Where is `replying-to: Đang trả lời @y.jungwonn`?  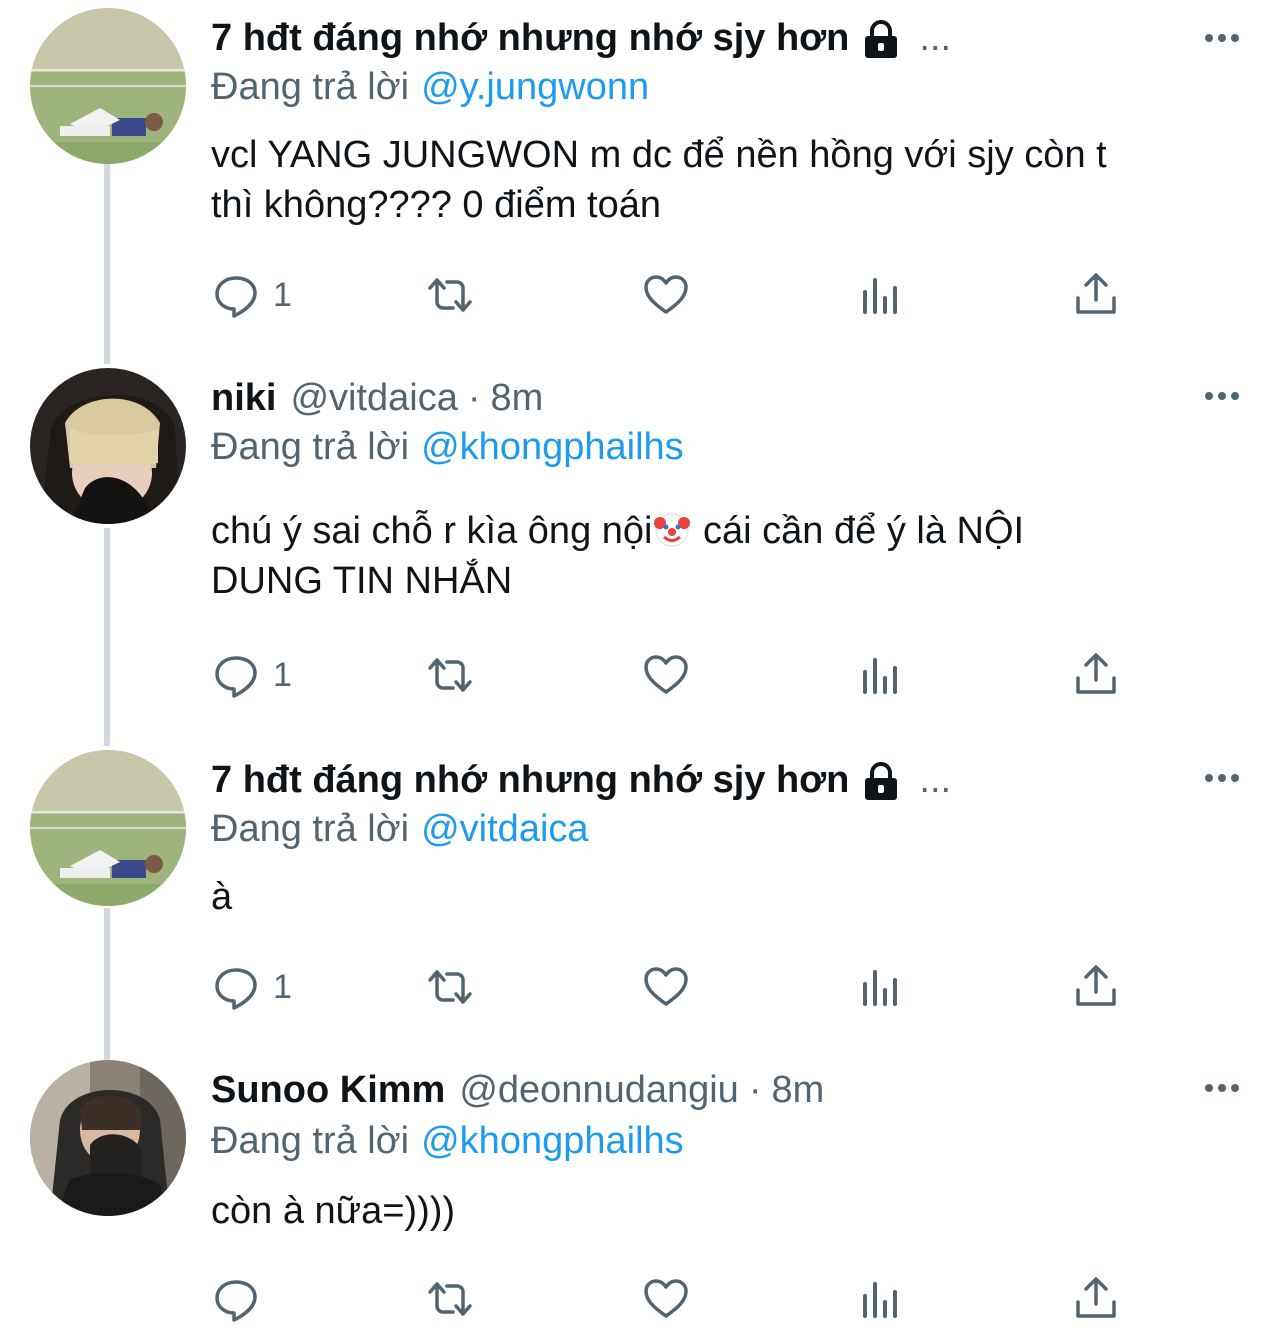 replying-to: Đang trả lời @y.jungwonn is located at coordinates (430, 87).